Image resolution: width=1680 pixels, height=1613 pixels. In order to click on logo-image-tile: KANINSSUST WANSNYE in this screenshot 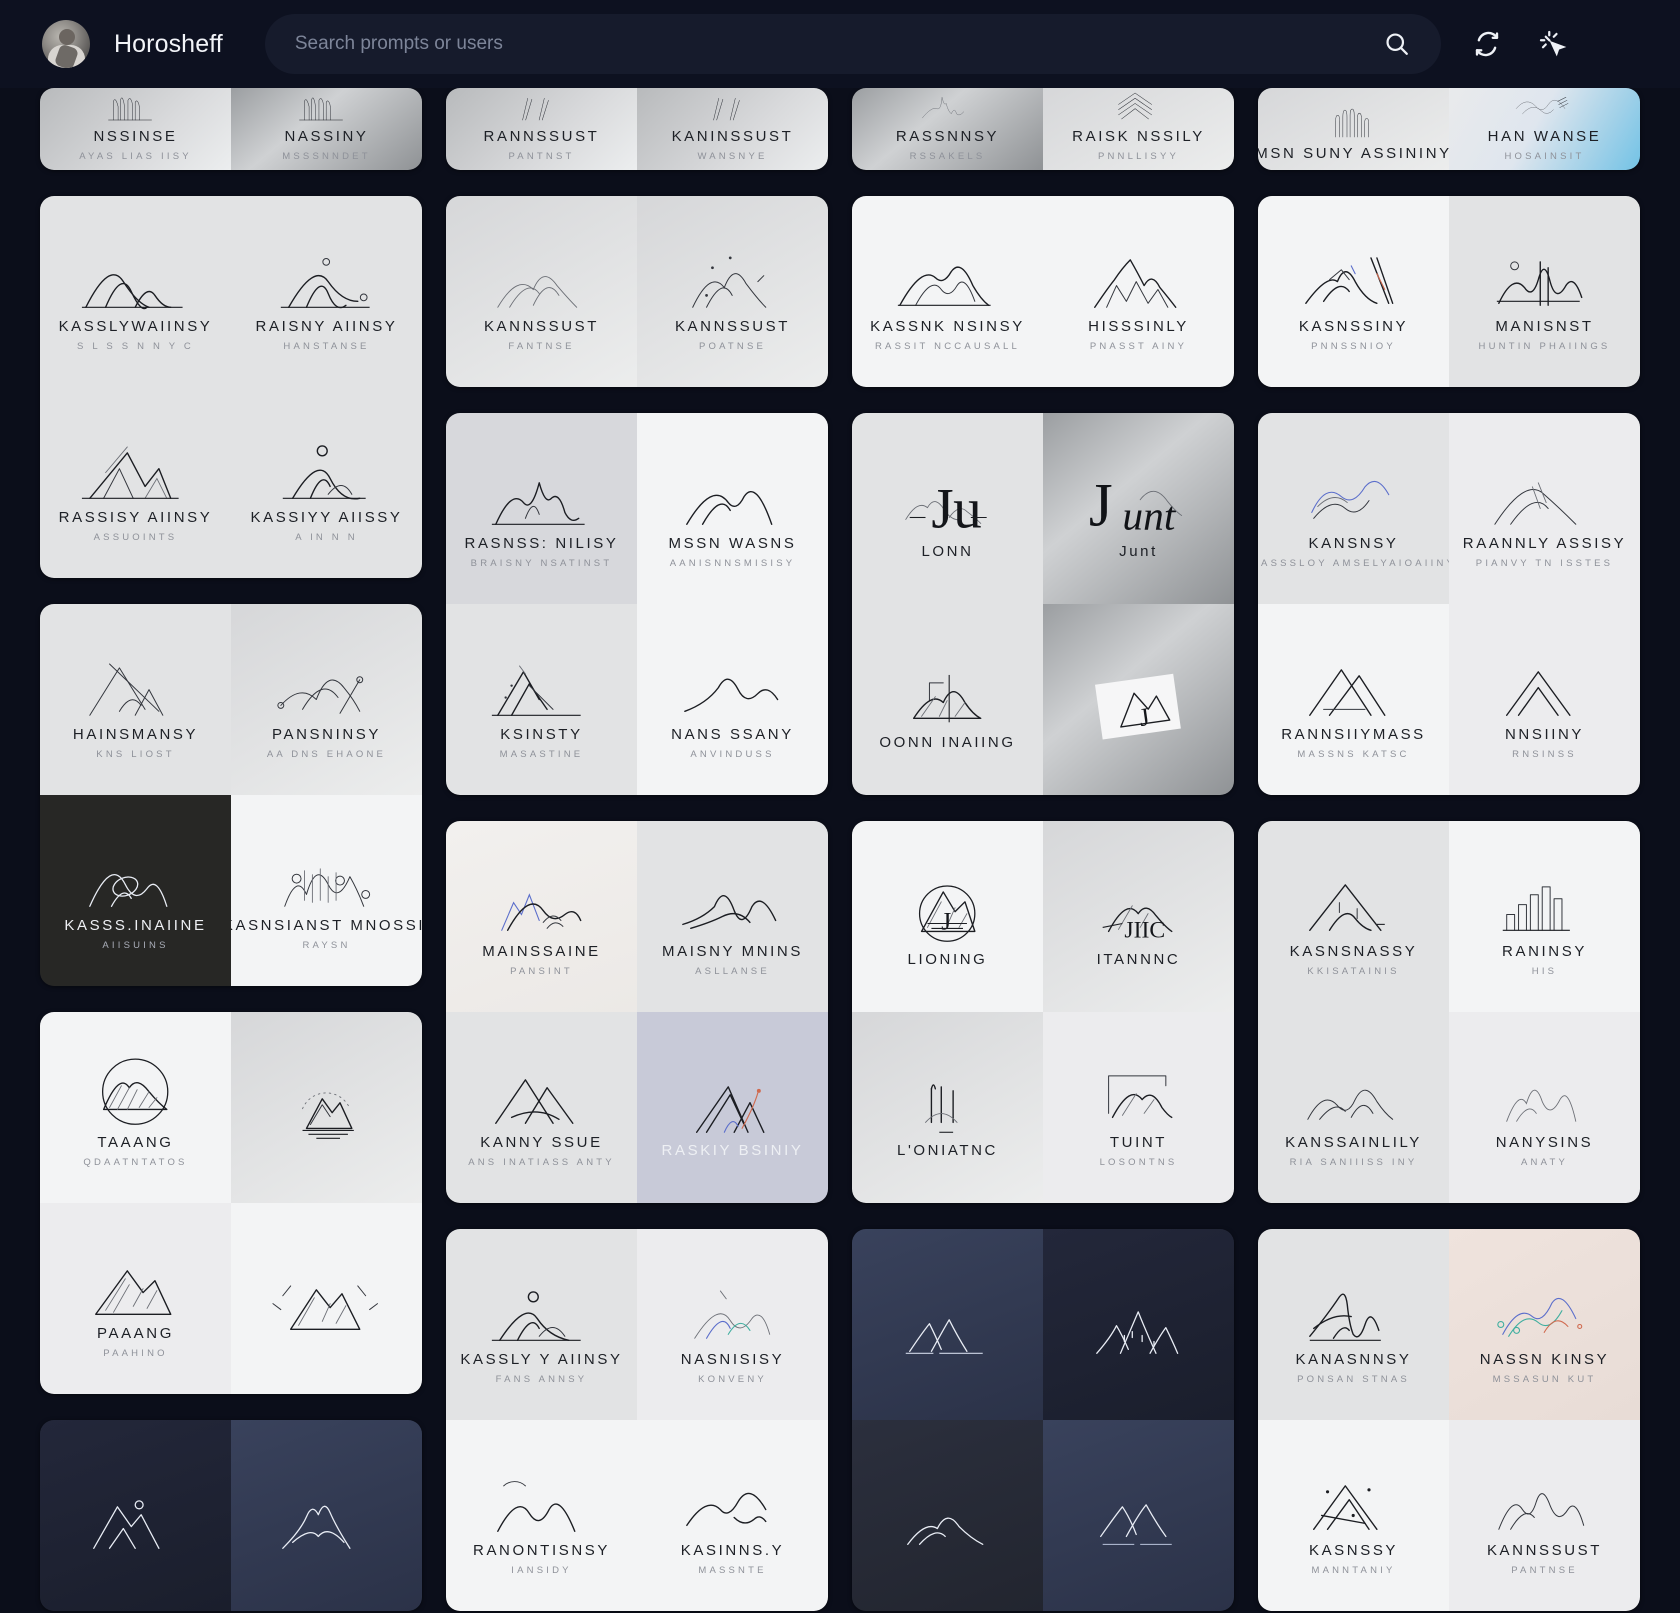, I will do `click(732, 129)`.